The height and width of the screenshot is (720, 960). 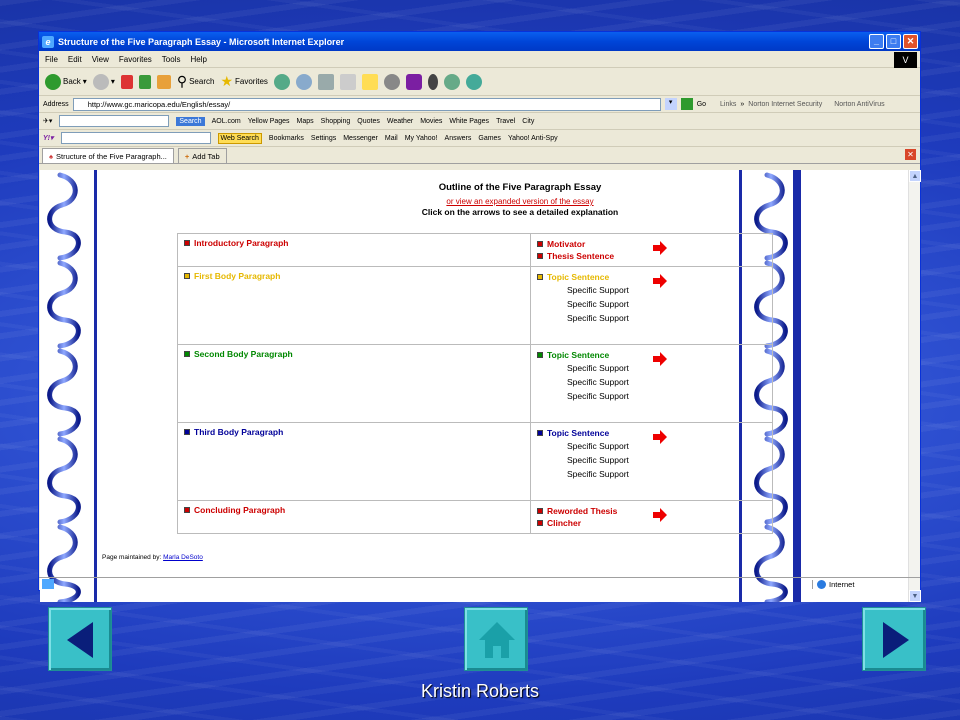 What do you see at coordinates (660, 515) in the screenshot?
I see `concluding-arrow-icon` at bounding box center [660, 515].